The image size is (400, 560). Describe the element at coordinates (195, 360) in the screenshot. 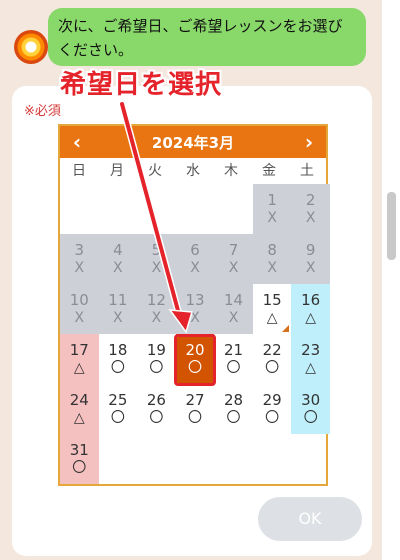

I see `selected-date-highlight` at that location.